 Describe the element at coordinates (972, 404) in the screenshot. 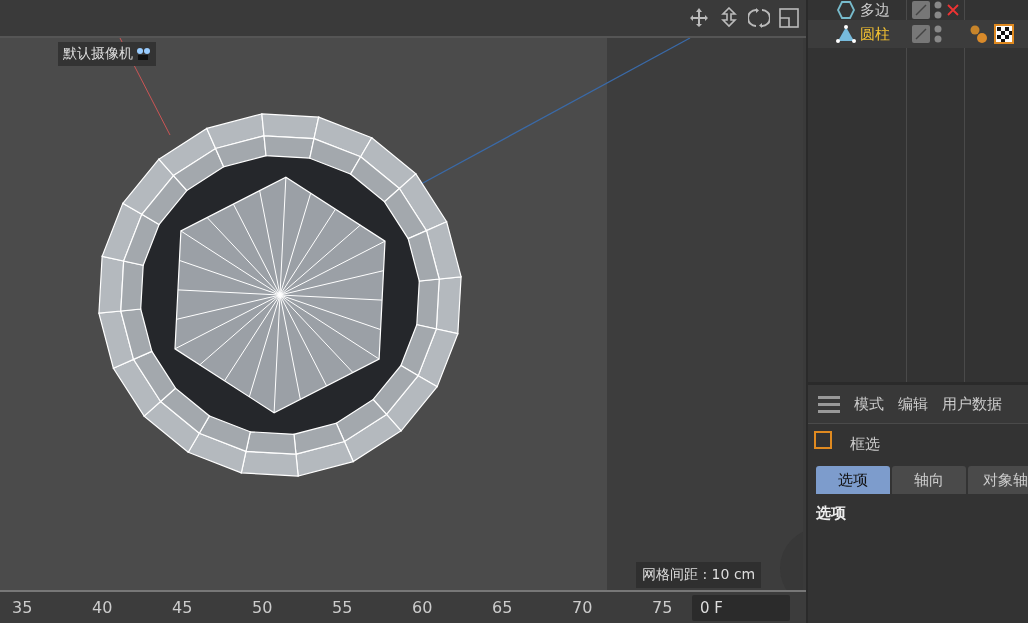

I see `menu-item: 用户数据` at that location.